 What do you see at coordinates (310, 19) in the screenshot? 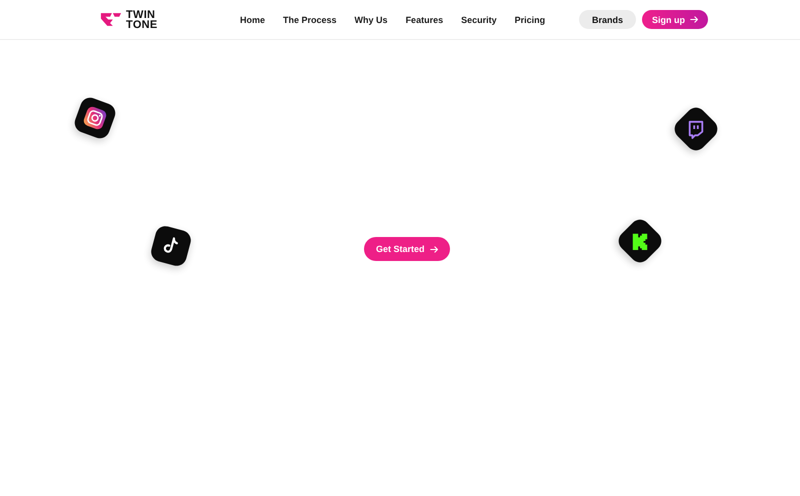
I see `nav-link: The Process` at bounding box center [310, 19].